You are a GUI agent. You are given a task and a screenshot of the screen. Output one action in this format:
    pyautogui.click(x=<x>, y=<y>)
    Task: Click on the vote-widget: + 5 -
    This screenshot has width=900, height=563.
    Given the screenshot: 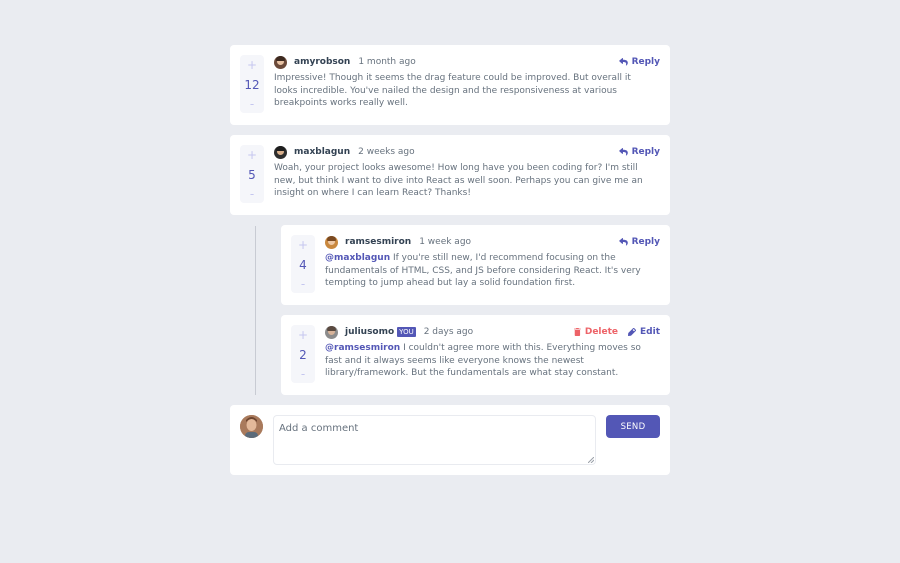 What is the action you would take?
    pyautogui.click(x=252, y=174)
    